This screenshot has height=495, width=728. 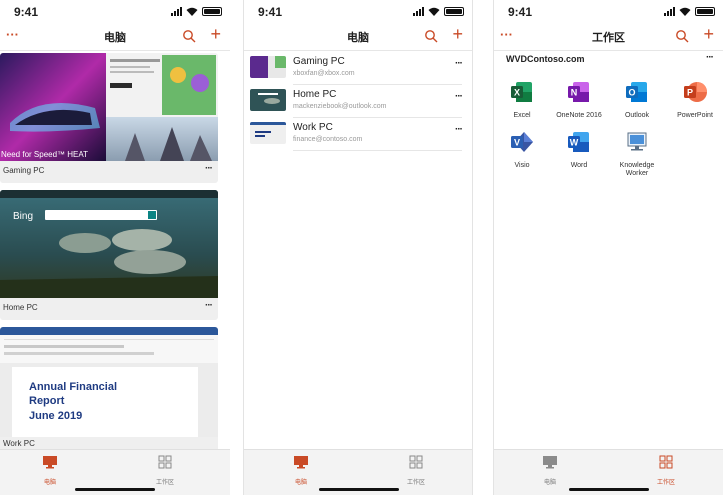 I want to click on app-label: PowerPoint, so click(x=695, y=115).